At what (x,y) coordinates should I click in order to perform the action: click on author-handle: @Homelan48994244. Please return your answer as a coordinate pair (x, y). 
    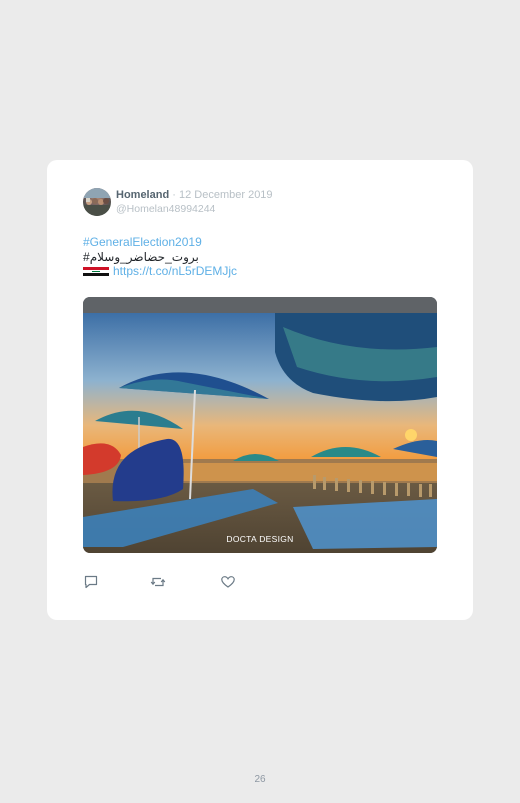
    Looking at the image, I should click on (165, 209).